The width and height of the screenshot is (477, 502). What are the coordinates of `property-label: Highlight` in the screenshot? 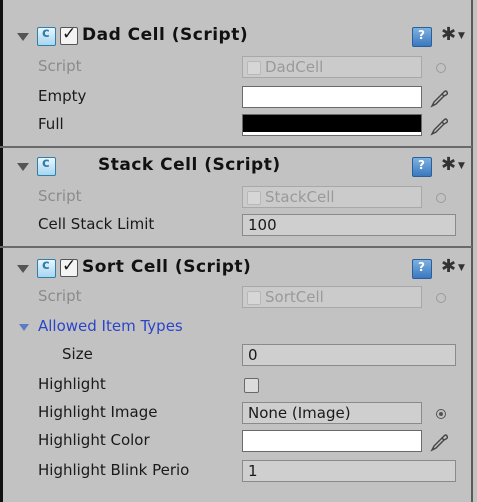 It's located at (72, 384).